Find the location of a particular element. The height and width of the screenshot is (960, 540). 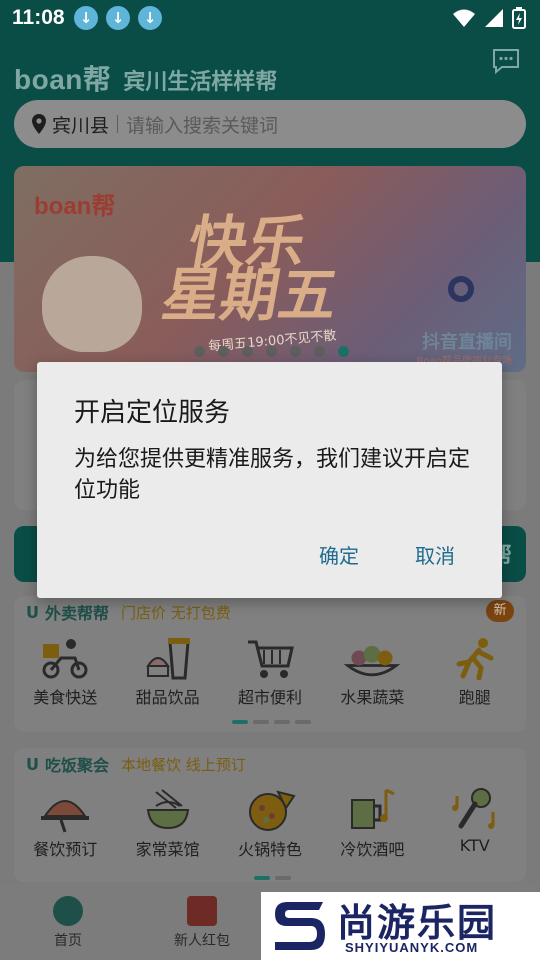

waimai-item: 甜品饮品 is located at coordinates (167, 671).